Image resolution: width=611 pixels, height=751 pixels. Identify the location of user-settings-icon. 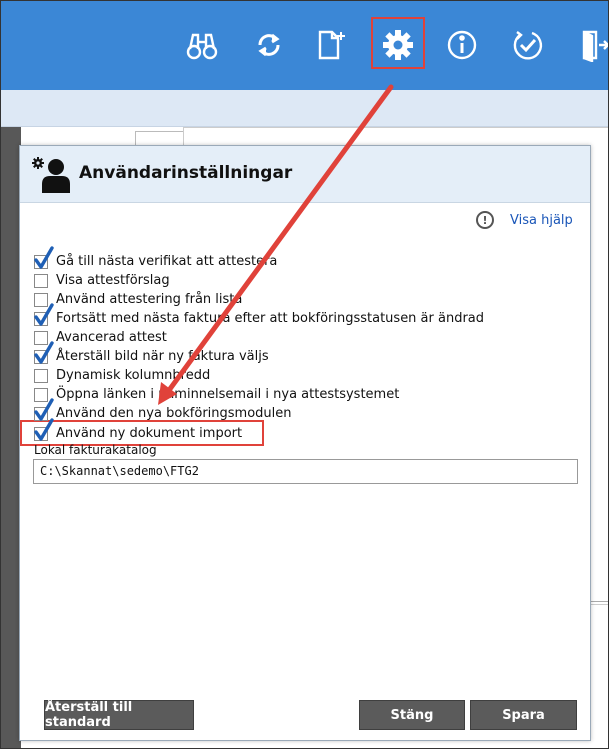
(51, 175).